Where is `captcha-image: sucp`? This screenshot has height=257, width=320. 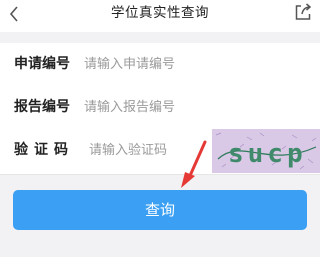 captcha-image: sucp is located at coordinates (266, 151).